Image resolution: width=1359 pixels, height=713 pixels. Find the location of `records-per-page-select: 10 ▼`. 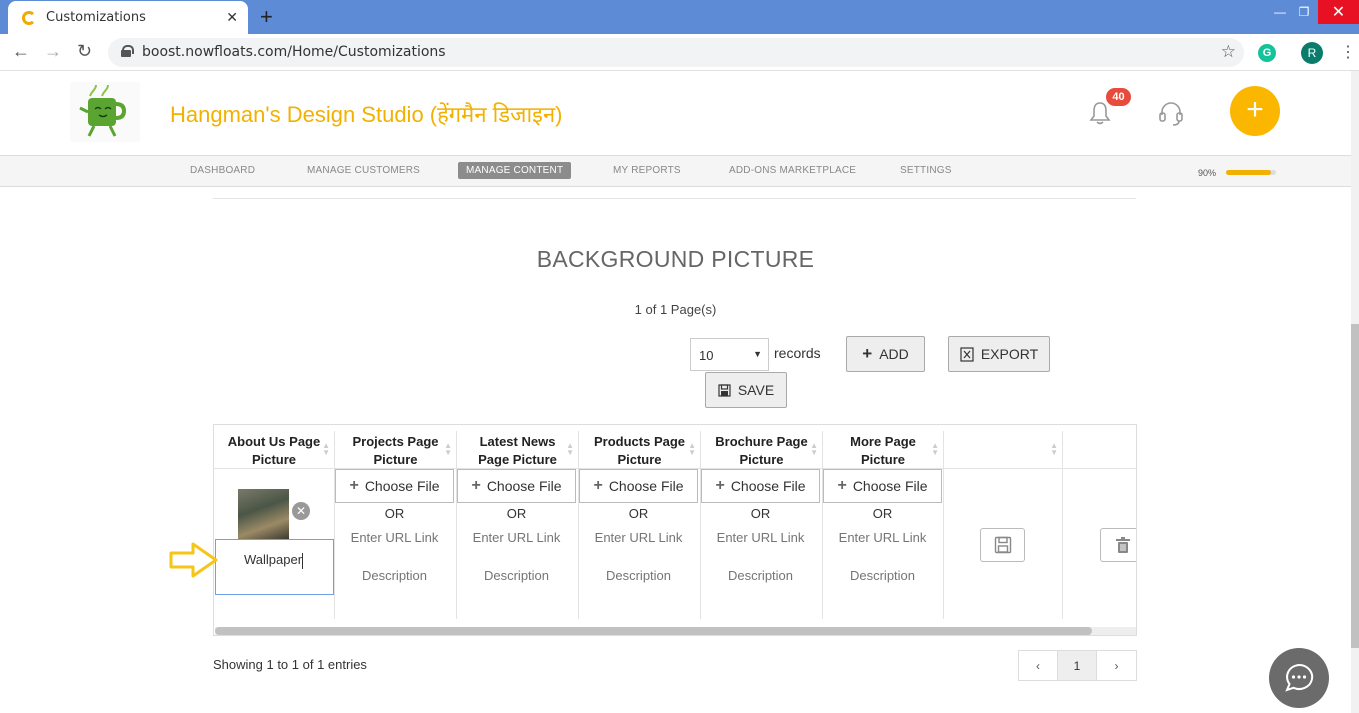

records-per-page-select: 10 ▼ is located at coordinates (729, 354).